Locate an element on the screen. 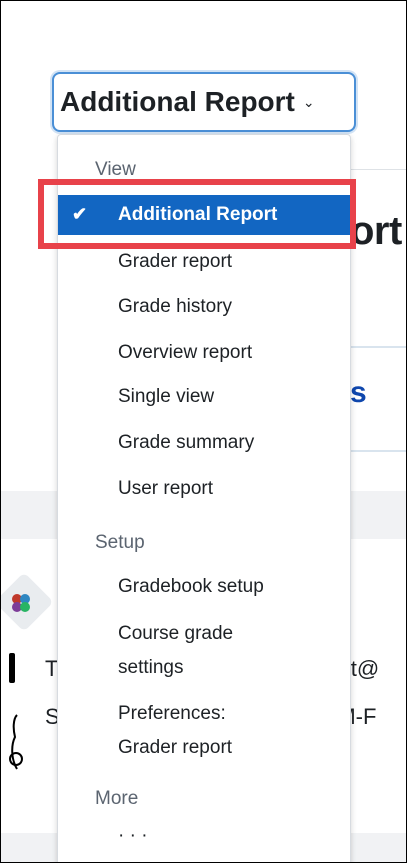 This screenshot has width=409, height=865. menu-item-more-truncated: · · · is located at coordinates (133, 836).